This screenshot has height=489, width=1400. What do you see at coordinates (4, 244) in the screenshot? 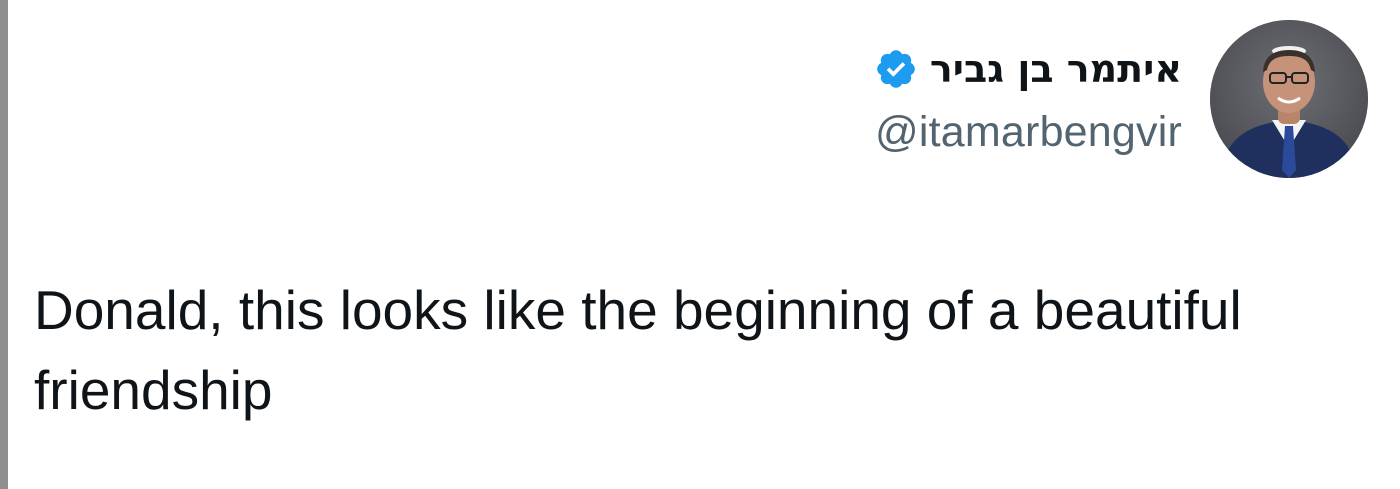
I see `left-border` at bounding box center [4, 244].